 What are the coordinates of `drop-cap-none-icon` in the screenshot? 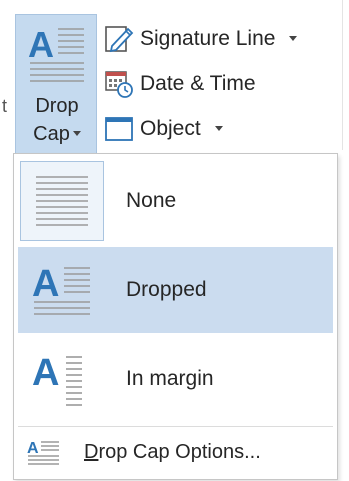 It's located at (62, 201).